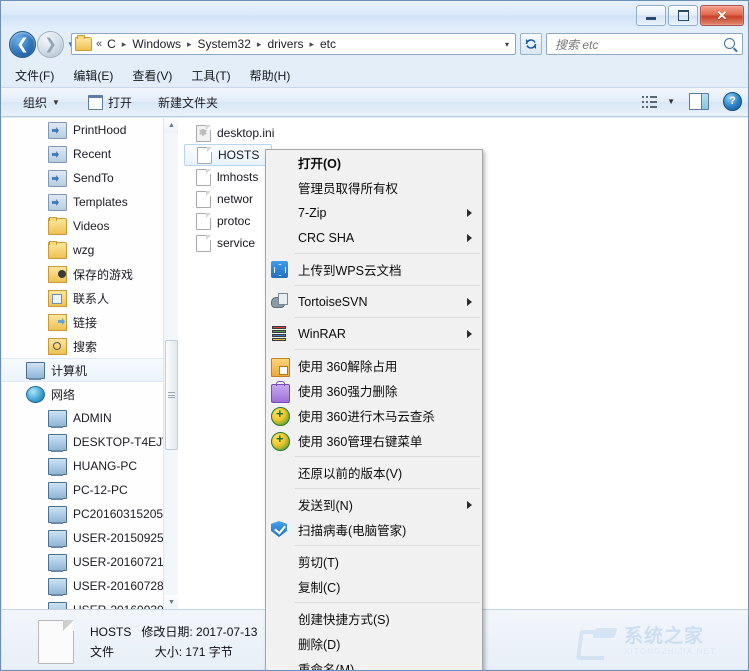 The height and width of the screenshot is (671, 749). Describe the element at coordinates (326, 667) in the screenshot. I see `context-menu-item-label: 重命名(M)` at that location.